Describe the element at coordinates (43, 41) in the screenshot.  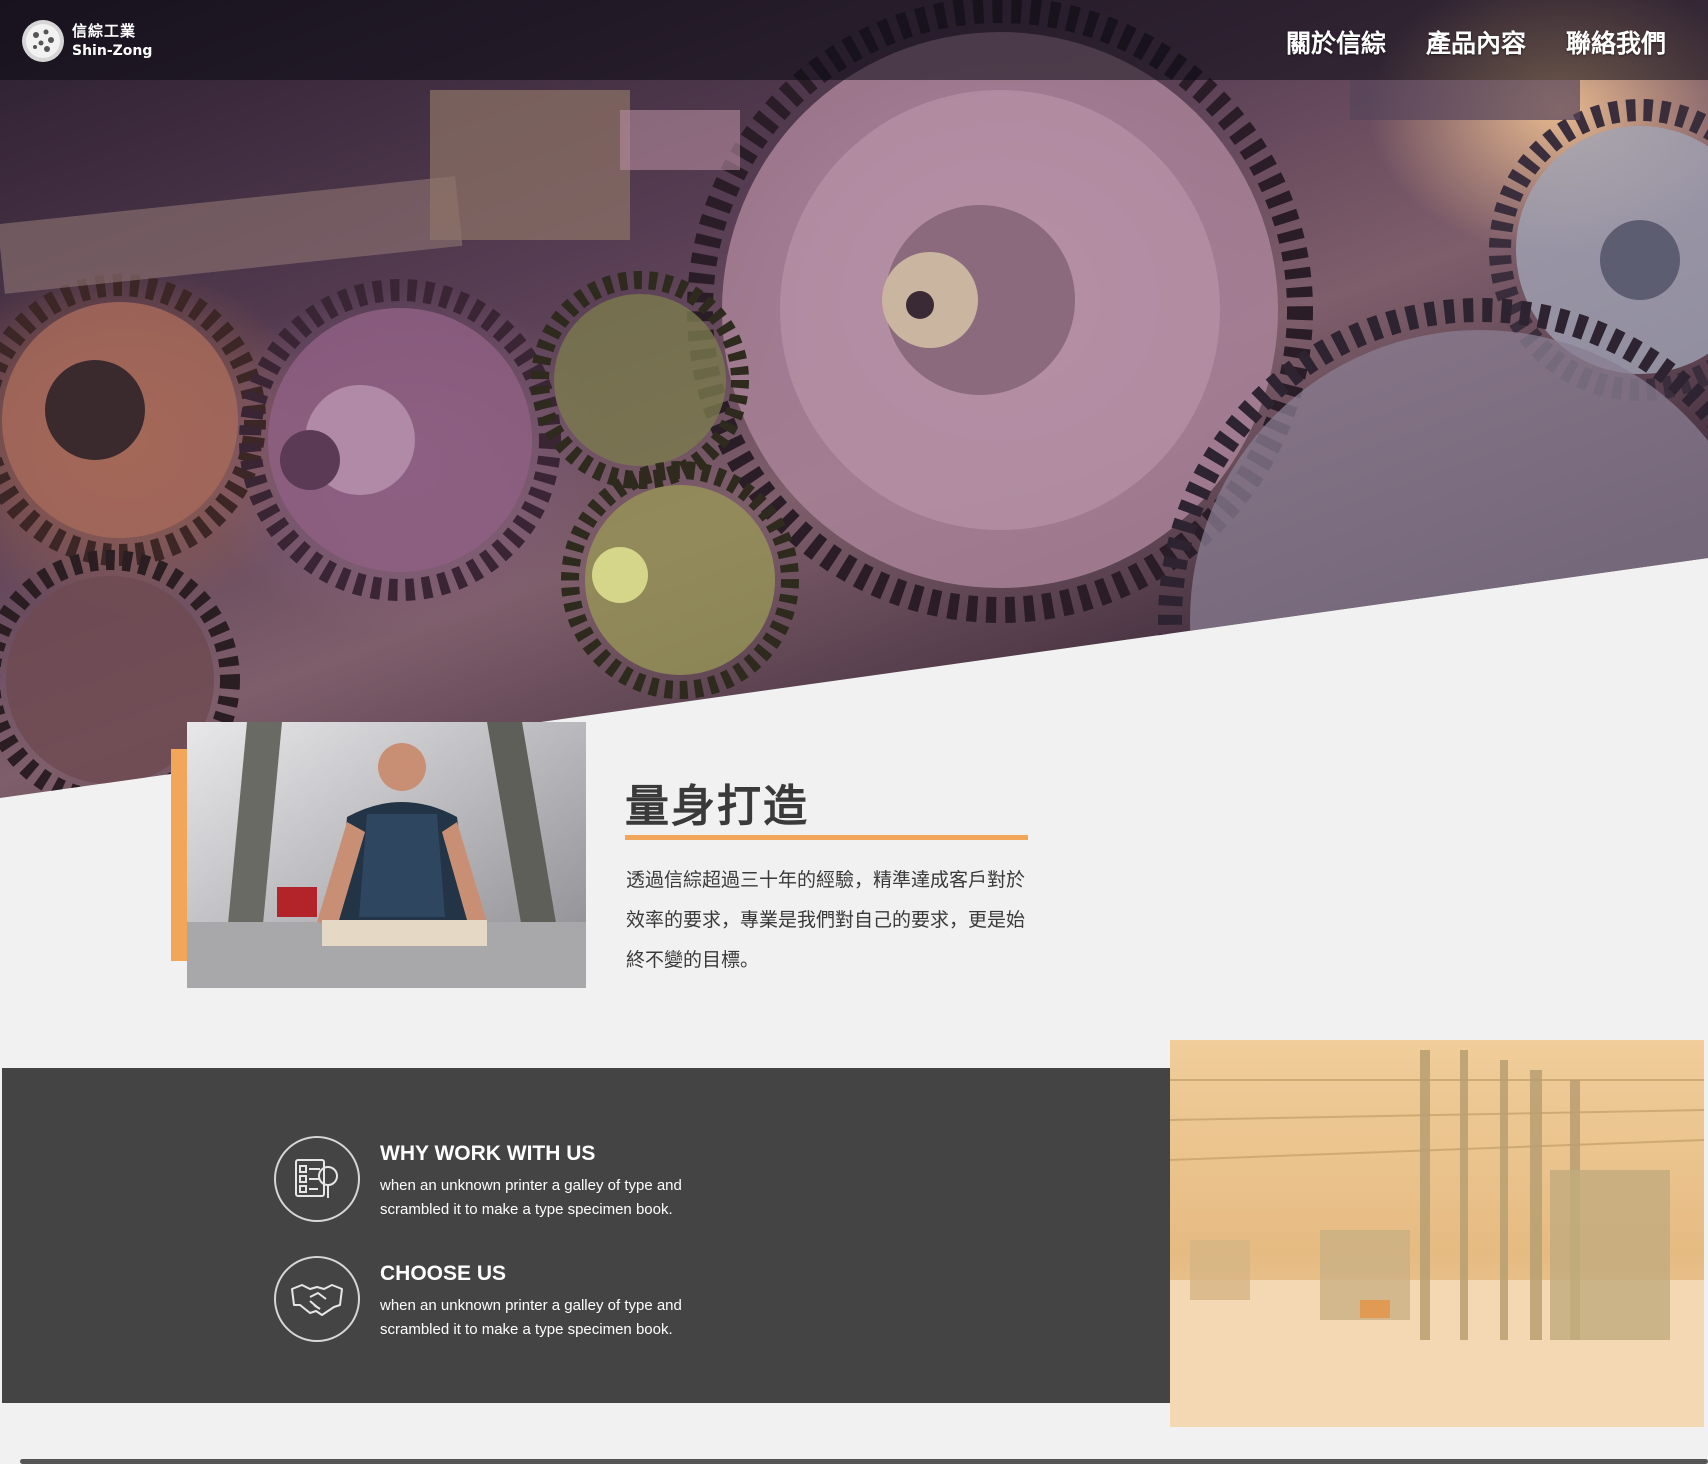
I see `logo-icon` at that location.